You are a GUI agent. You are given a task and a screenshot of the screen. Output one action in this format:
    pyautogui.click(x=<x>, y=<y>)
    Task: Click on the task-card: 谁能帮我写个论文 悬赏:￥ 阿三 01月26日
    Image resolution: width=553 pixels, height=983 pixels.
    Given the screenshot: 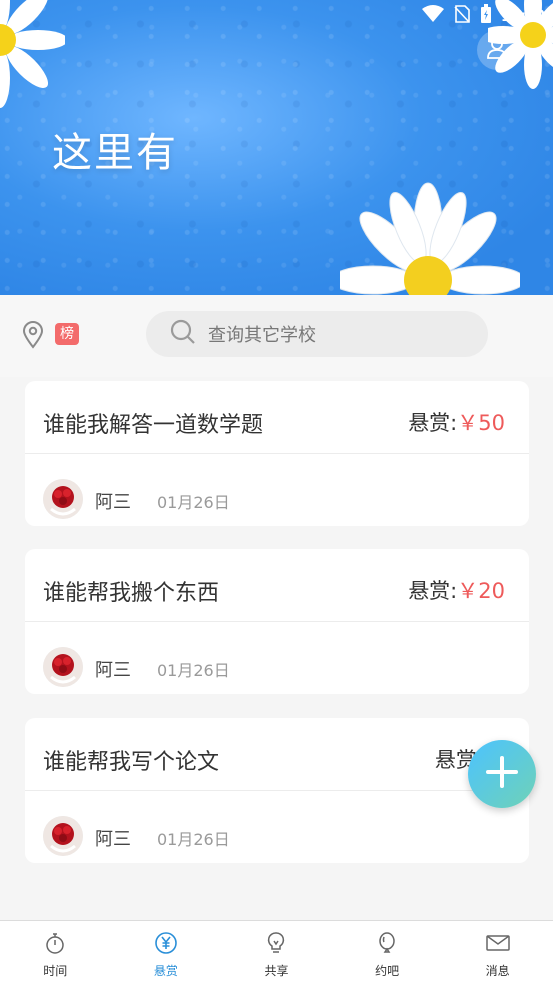 What is the action you would take?
    pyautogui.click(x=277, y=790)
    